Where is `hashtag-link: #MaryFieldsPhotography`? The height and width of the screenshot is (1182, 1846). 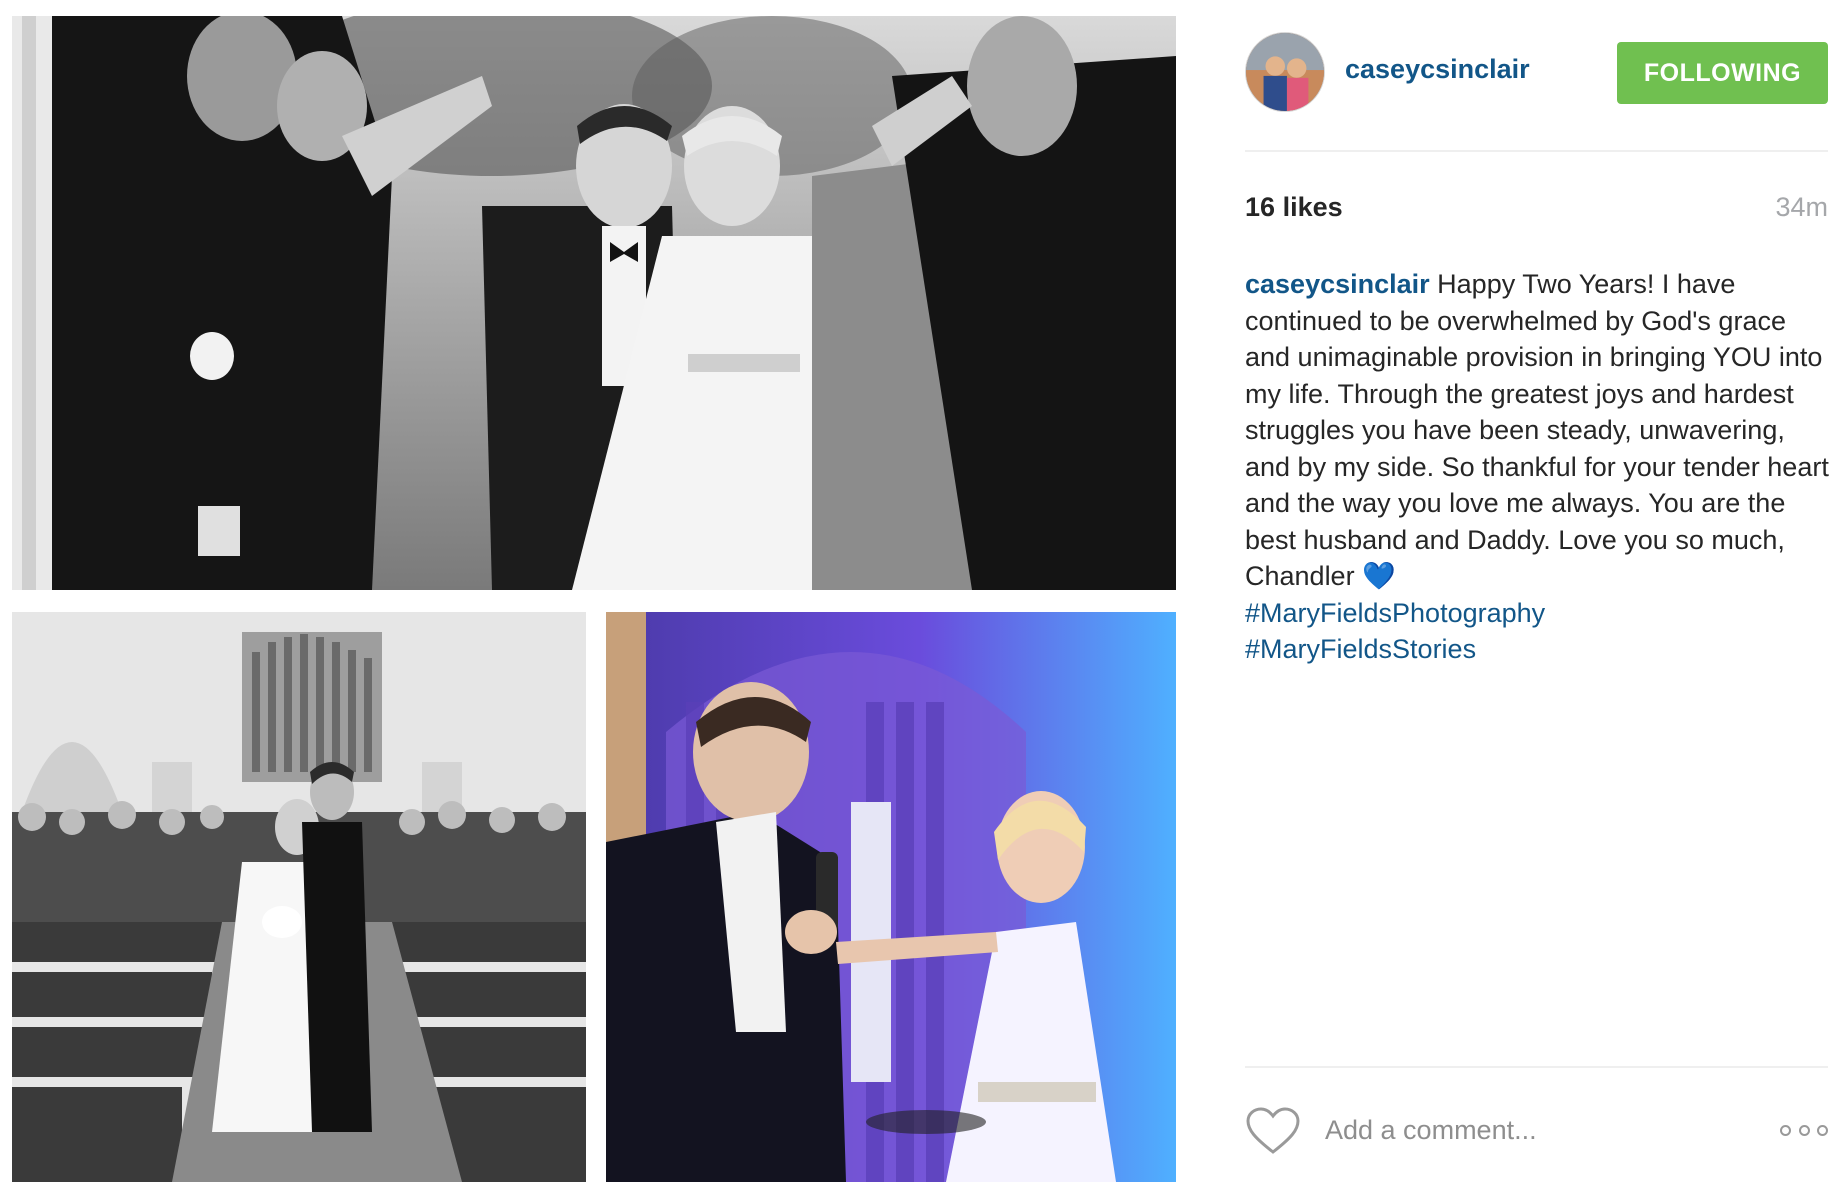
hashtag-link: #MaryFieldsPhotography is located at coordinates (1540, 613).